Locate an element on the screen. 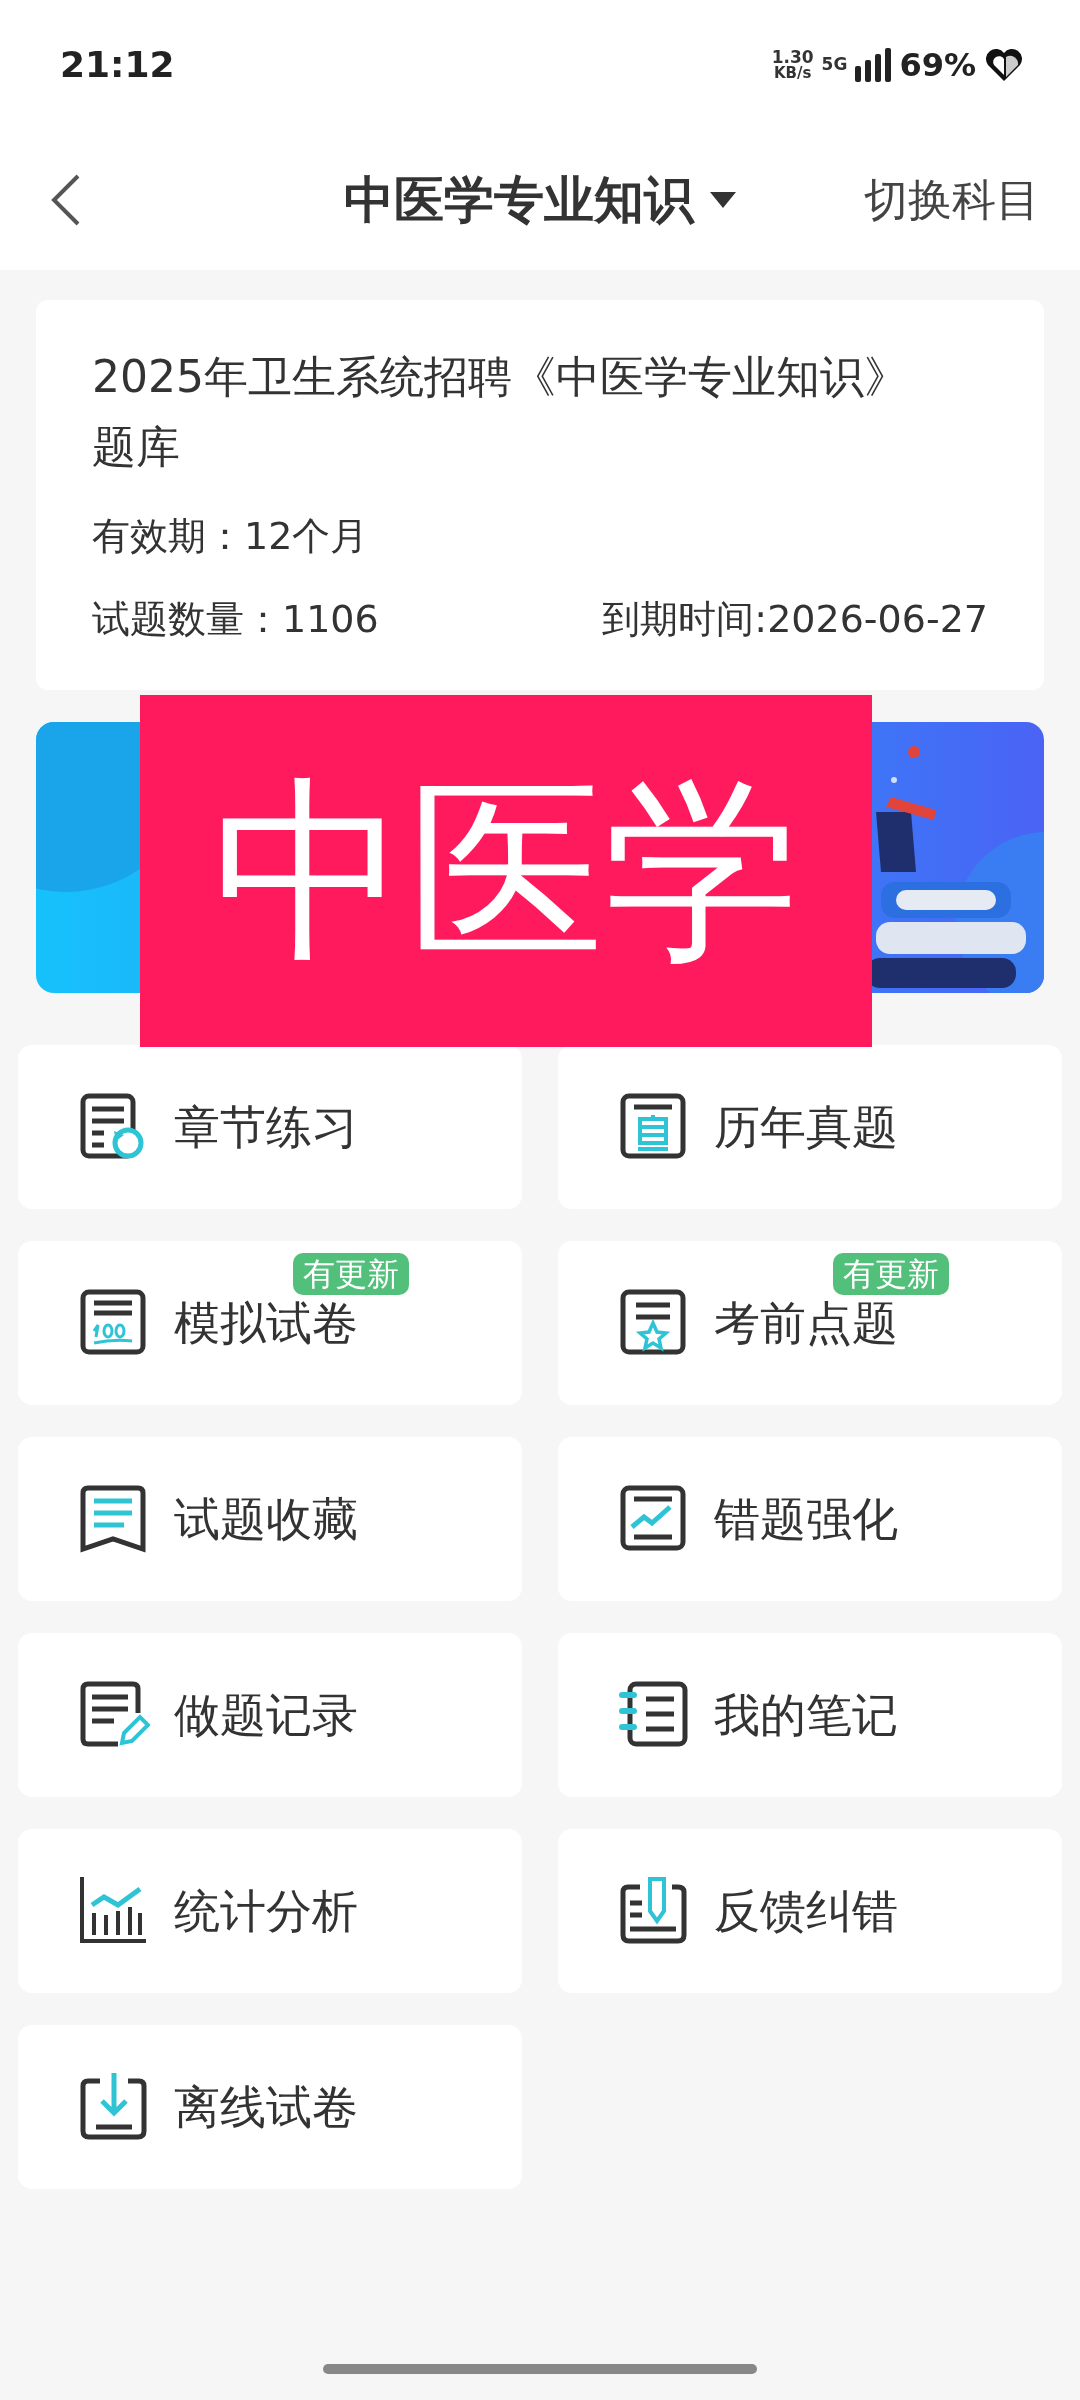  network-speed: 1.30 KB/s is located at coordinates (792, 65).